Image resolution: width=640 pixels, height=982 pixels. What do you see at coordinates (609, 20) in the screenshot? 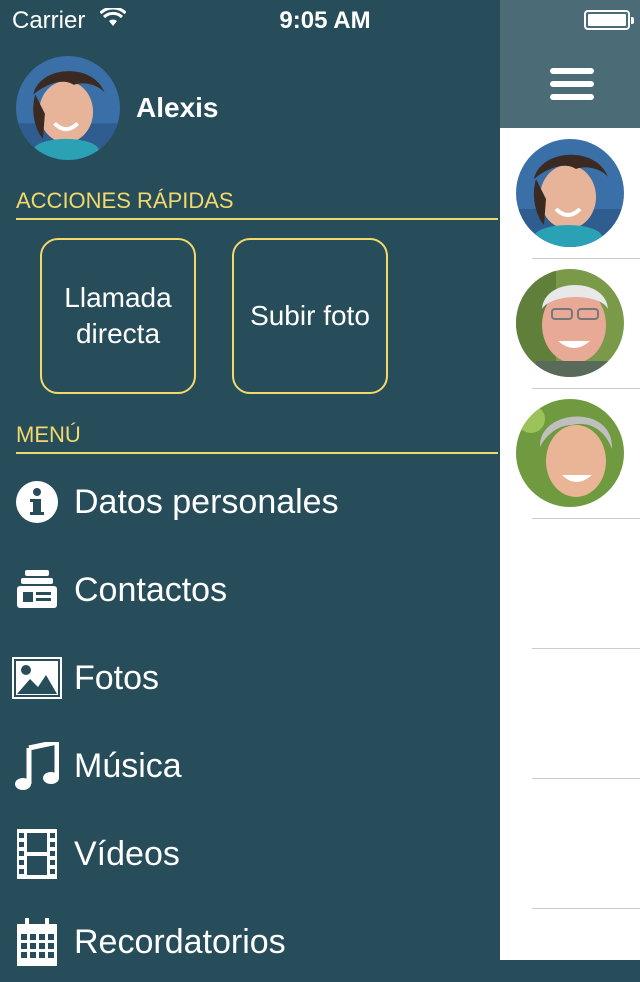
I see `battery-icon` at bounding box center [609, 20].